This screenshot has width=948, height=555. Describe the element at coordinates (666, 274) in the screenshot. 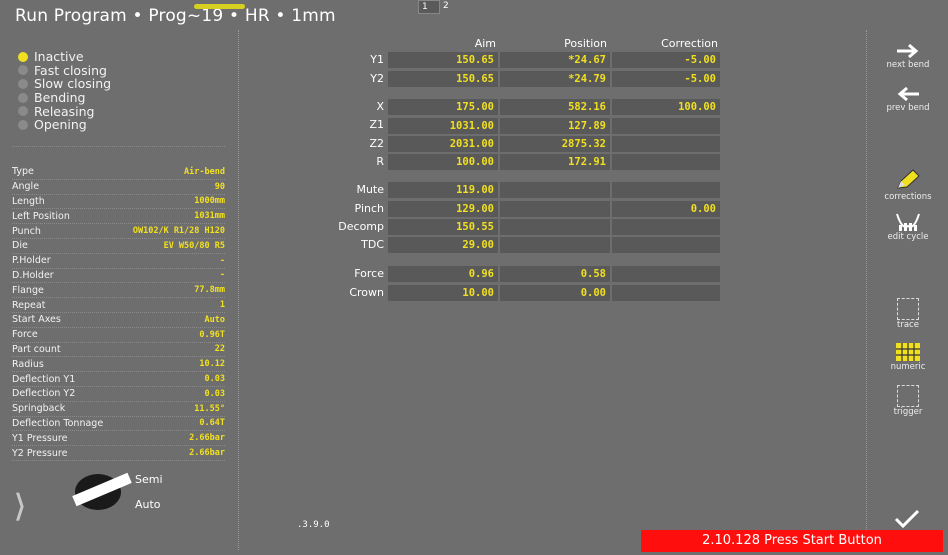

I see `cell-force-correction` at that location.